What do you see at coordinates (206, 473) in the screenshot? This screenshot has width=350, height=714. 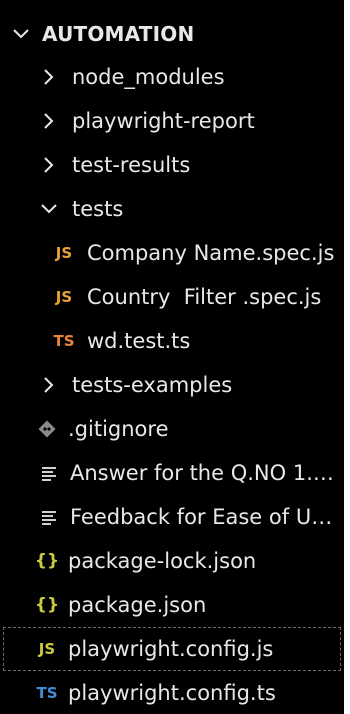 I see `file-label: Answer for the Q.NO 1.txt` at bounding box center [206, 473].